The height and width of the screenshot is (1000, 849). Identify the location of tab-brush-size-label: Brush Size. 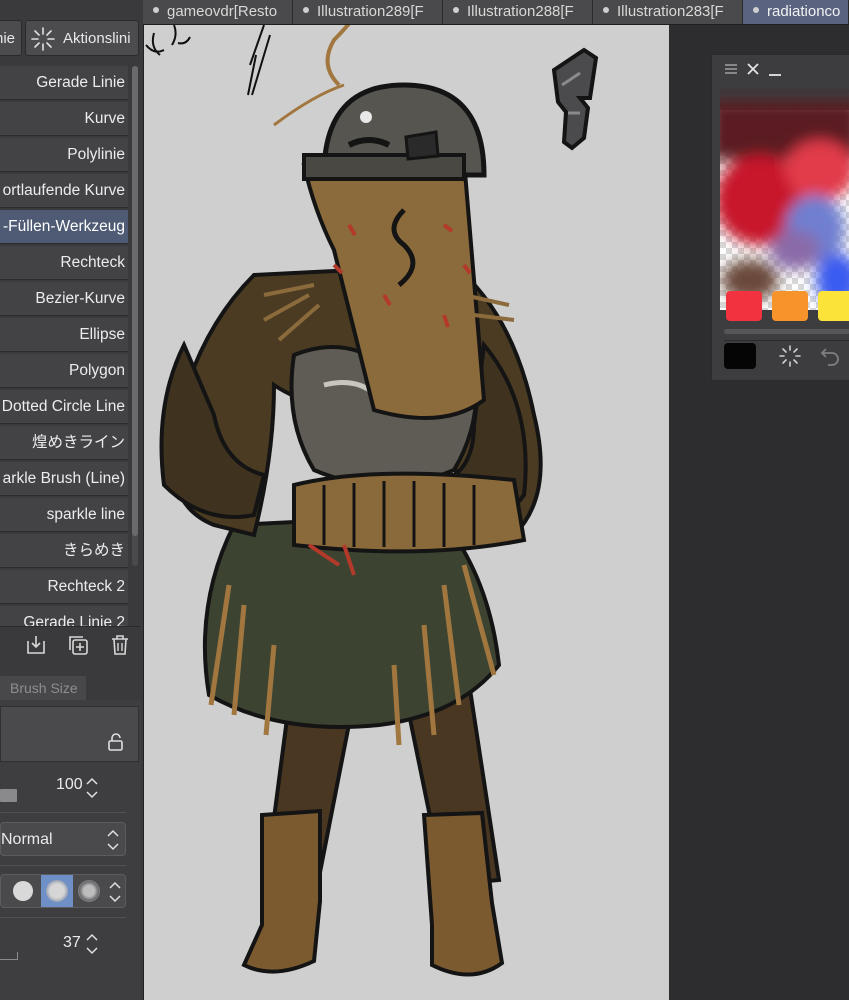
(44, 688).